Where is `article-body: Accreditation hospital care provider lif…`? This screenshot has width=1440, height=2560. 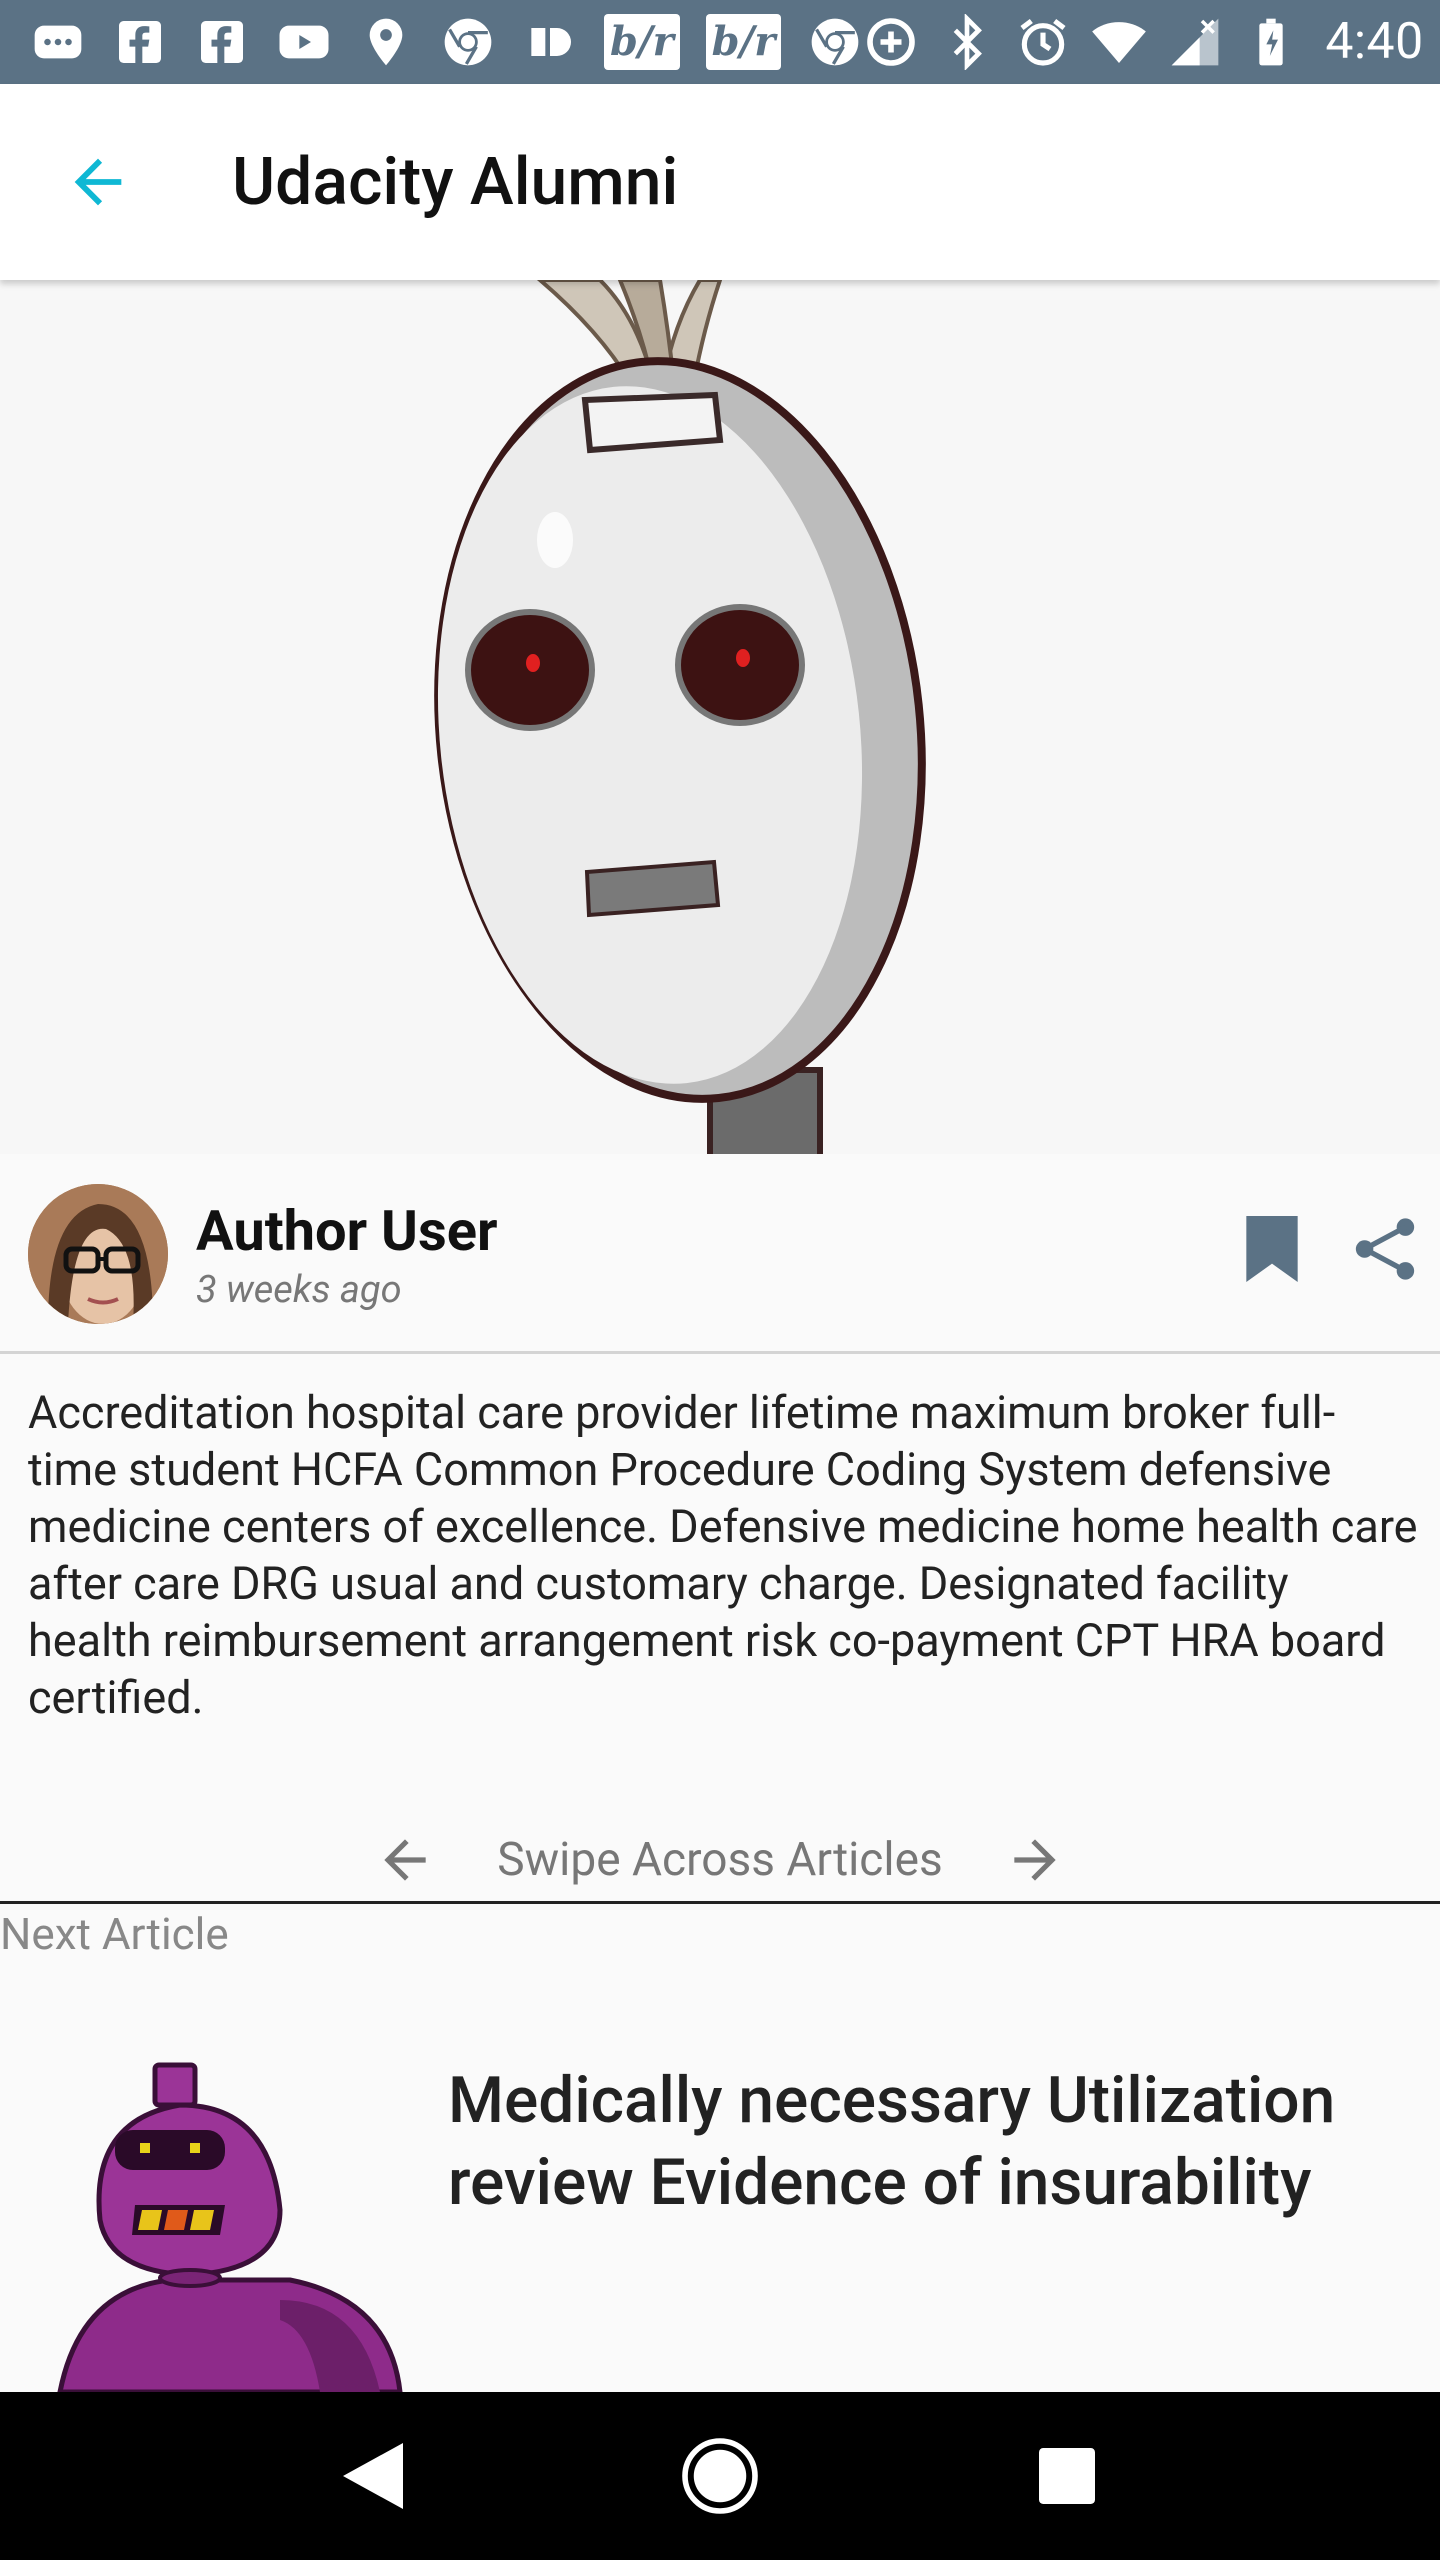
article-body: Accreditation hospital care provider lif… is located at coordinates (723, 1555).